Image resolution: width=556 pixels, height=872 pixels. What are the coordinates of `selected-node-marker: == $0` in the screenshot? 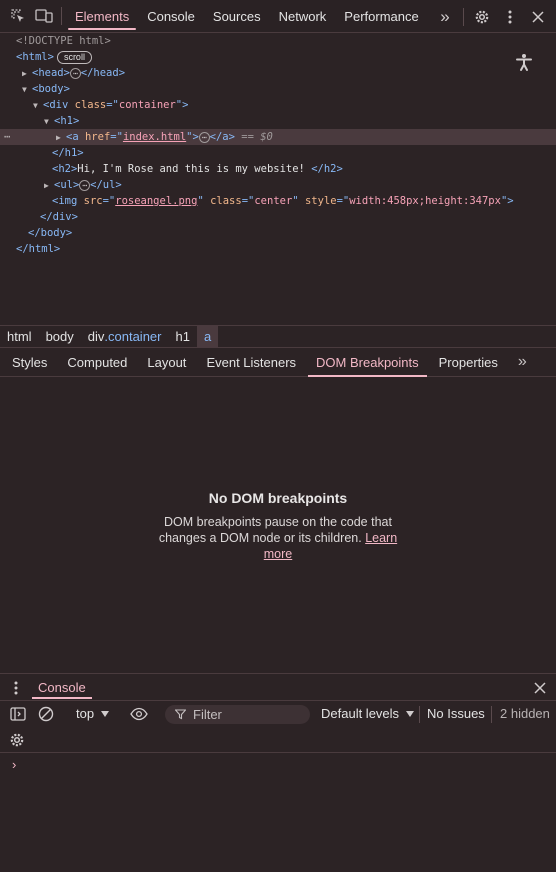 It's located at (257, 137).